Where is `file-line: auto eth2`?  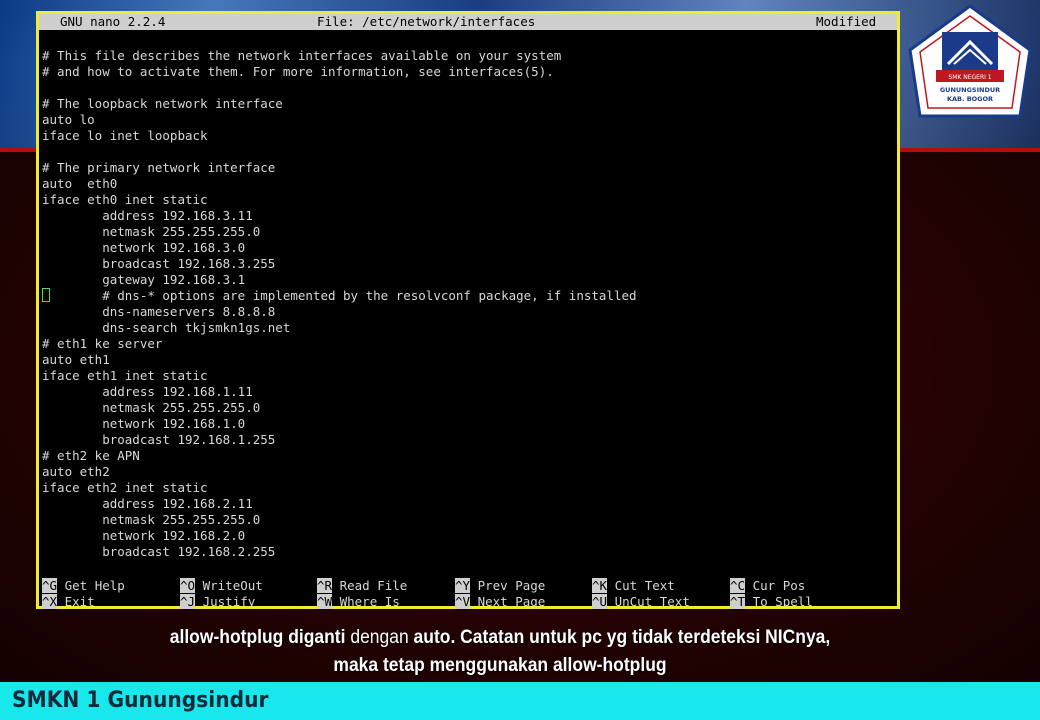 file-line: auto eth2 is located at coordinates (76, 471).